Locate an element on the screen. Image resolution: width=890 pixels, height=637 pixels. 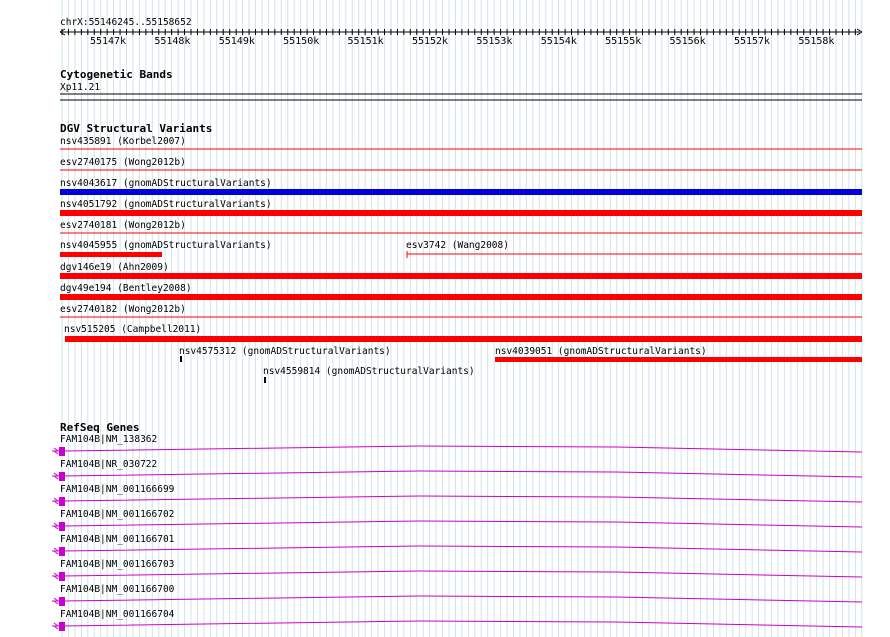
ruler-tick-label: 55148k is located at coordinates (172, 41).